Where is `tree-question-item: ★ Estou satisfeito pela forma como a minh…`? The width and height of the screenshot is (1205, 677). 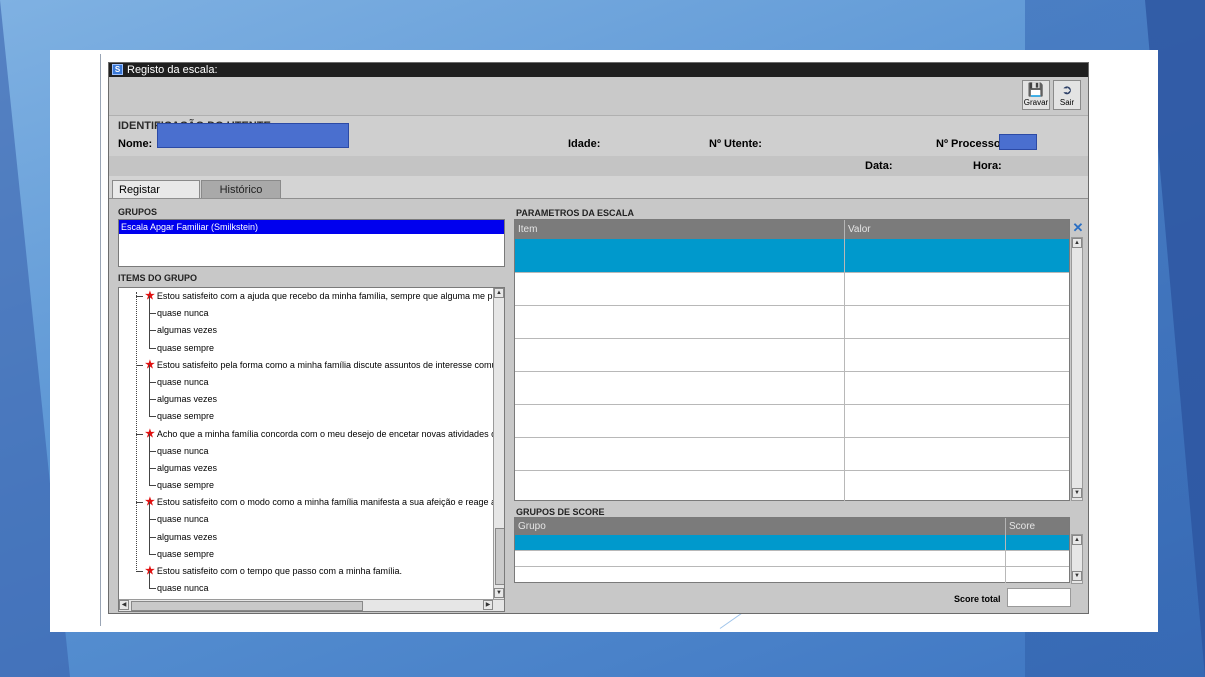
tree-question-item: ★ Estou satisfeito pela forma como a minh… is located at coordinates (311, 365).